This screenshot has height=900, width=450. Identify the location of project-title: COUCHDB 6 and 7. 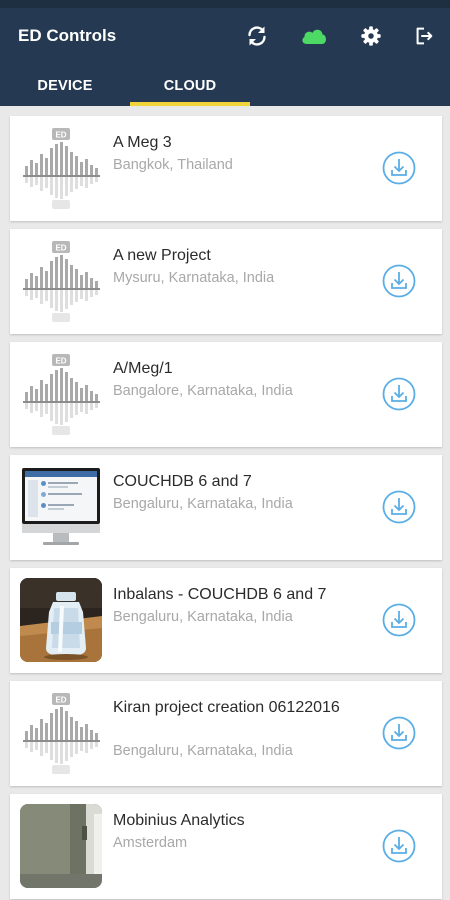
(182, 481).